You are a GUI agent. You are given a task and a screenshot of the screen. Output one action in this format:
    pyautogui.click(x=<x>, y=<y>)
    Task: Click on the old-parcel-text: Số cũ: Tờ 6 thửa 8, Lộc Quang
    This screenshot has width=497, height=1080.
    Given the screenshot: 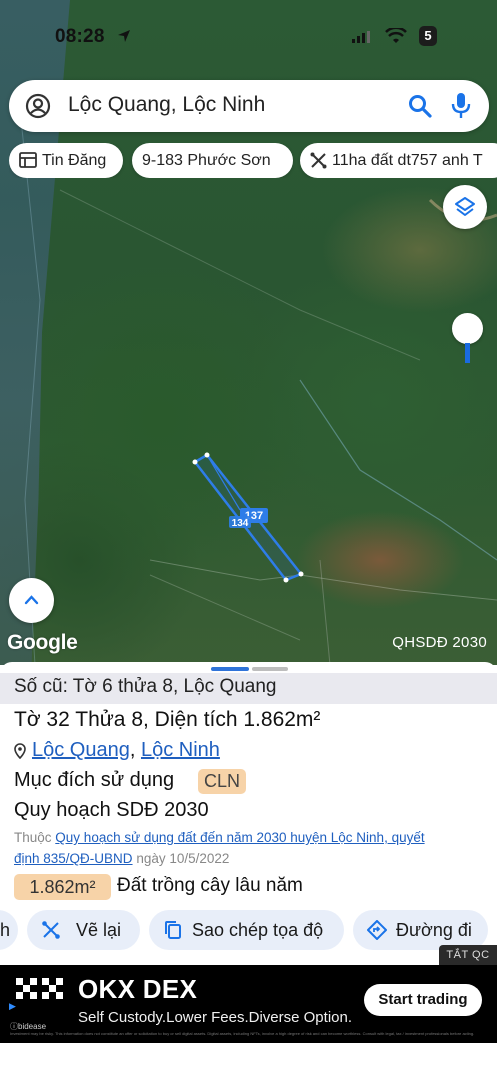 What is the action you would take?
    pyautogui.click(x=145, y=686)
    